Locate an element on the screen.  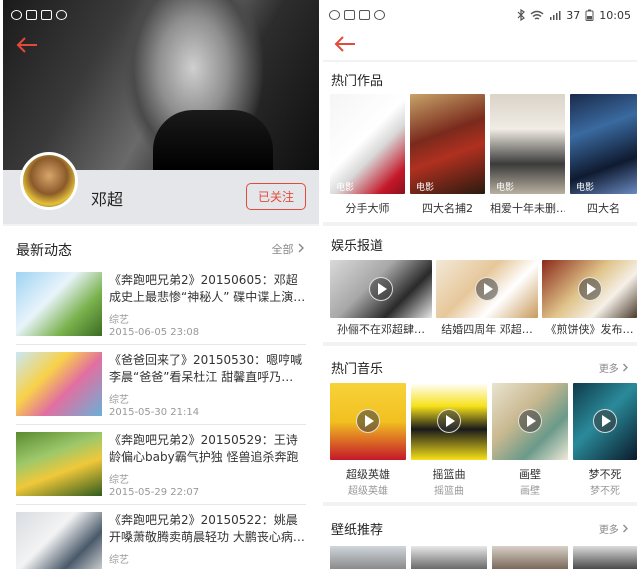
item-date: 2015-05-30 21:14 is located at coordinates (154, 412).